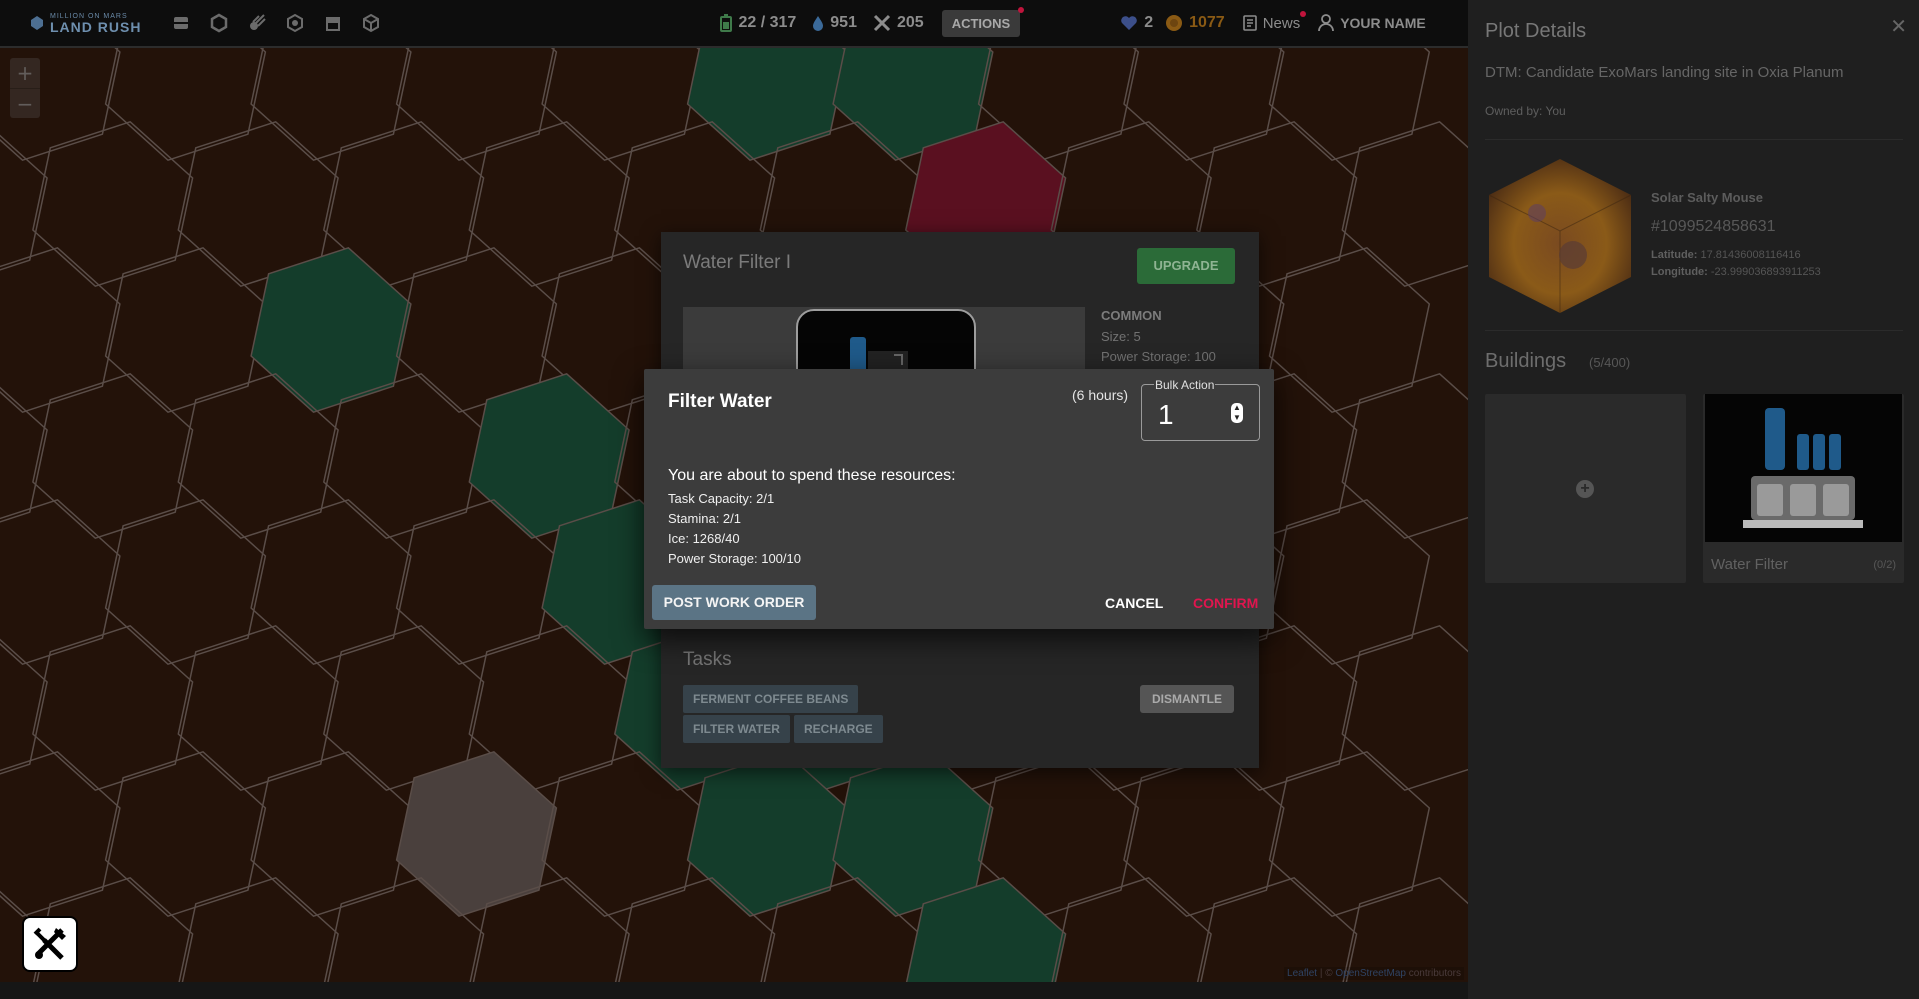 The width and height of the screenshot is (1919, 999). Describe the element at coordinates (1803, 488) in the screenshot. I see `building-slot-water-filter: Water Filter (0/2)` at that location.